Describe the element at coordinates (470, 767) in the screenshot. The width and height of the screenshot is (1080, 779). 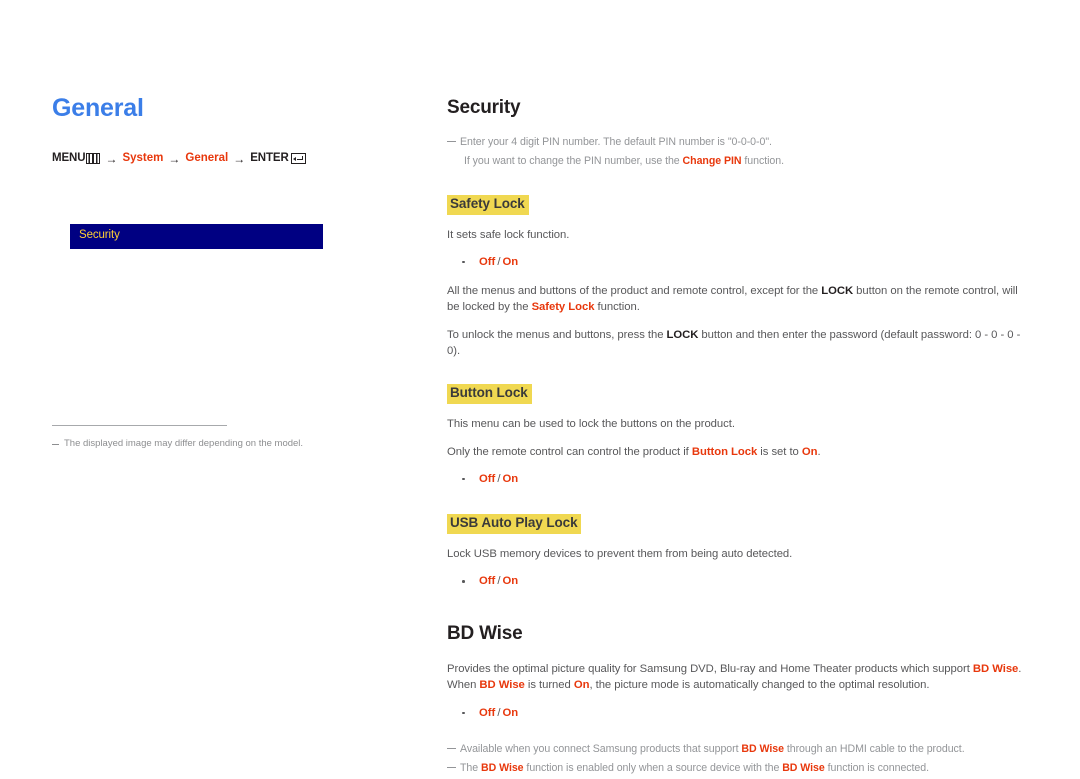
I see `n2-a: The` at that location.